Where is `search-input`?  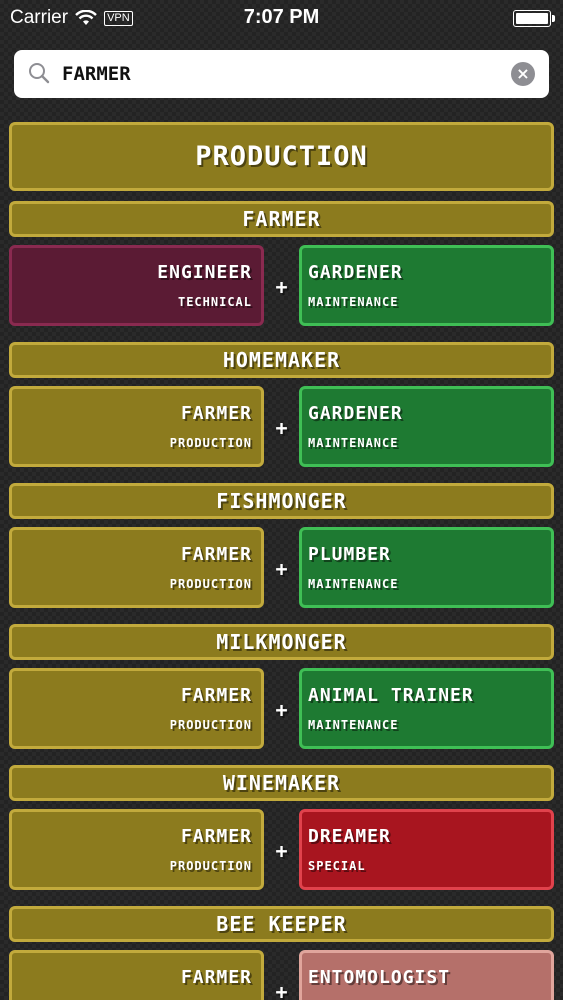 search-input is located at coordinates (282, 74).